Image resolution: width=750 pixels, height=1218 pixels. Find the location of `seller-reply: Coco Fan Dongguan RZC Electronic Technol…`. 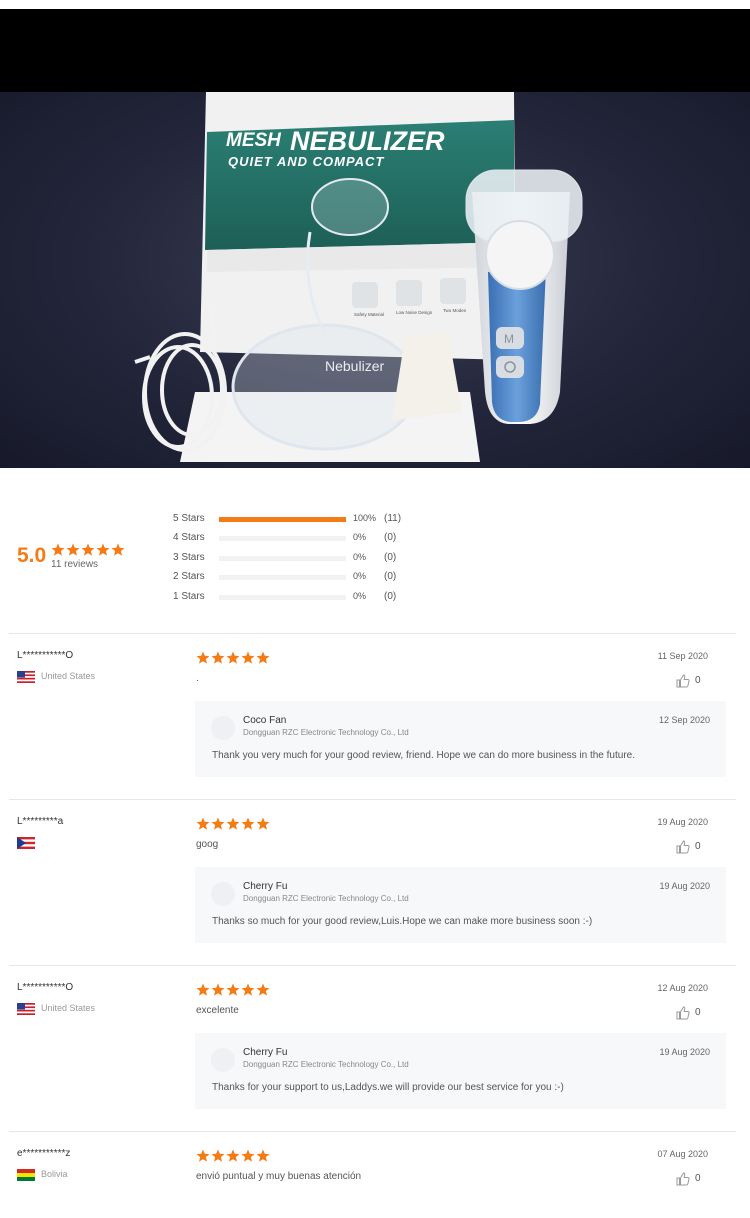

seller-reply: Coco Fan Dongguan RZC Electronic Technol… is located at coordinates (460, 739).